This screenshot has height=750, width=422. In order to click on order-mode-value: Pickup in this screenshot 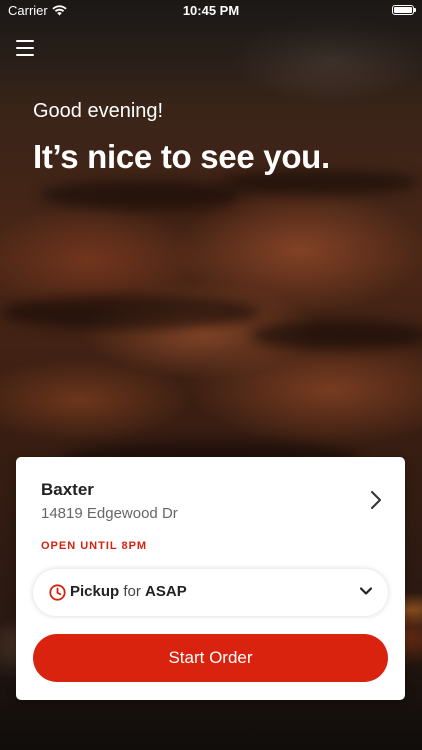, I will do `click(95, 591)`.